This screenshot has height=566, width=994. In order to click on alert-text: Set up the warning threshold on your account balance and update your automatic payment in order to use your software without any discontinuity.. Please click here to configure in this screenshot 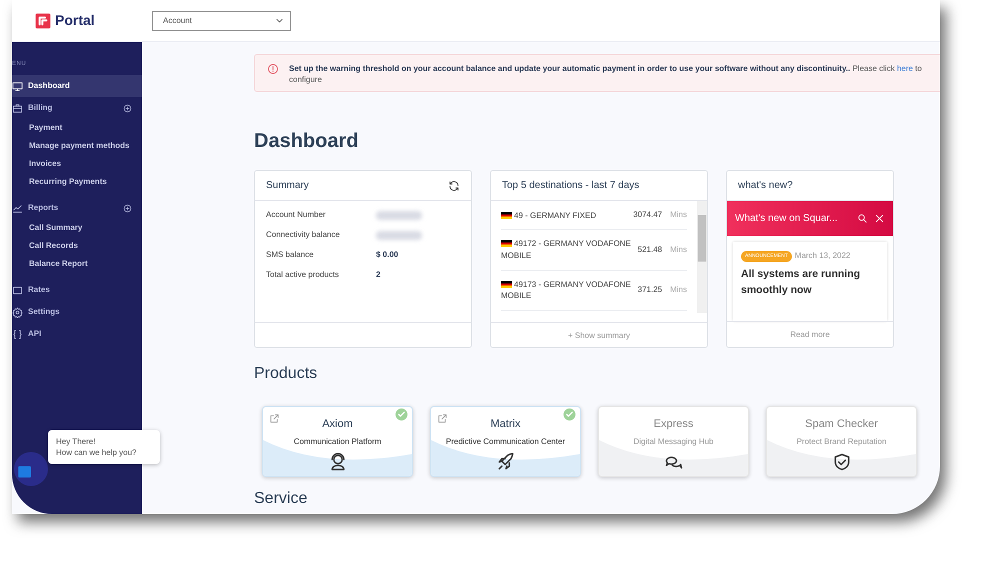, I will do `click(606, 74)`.